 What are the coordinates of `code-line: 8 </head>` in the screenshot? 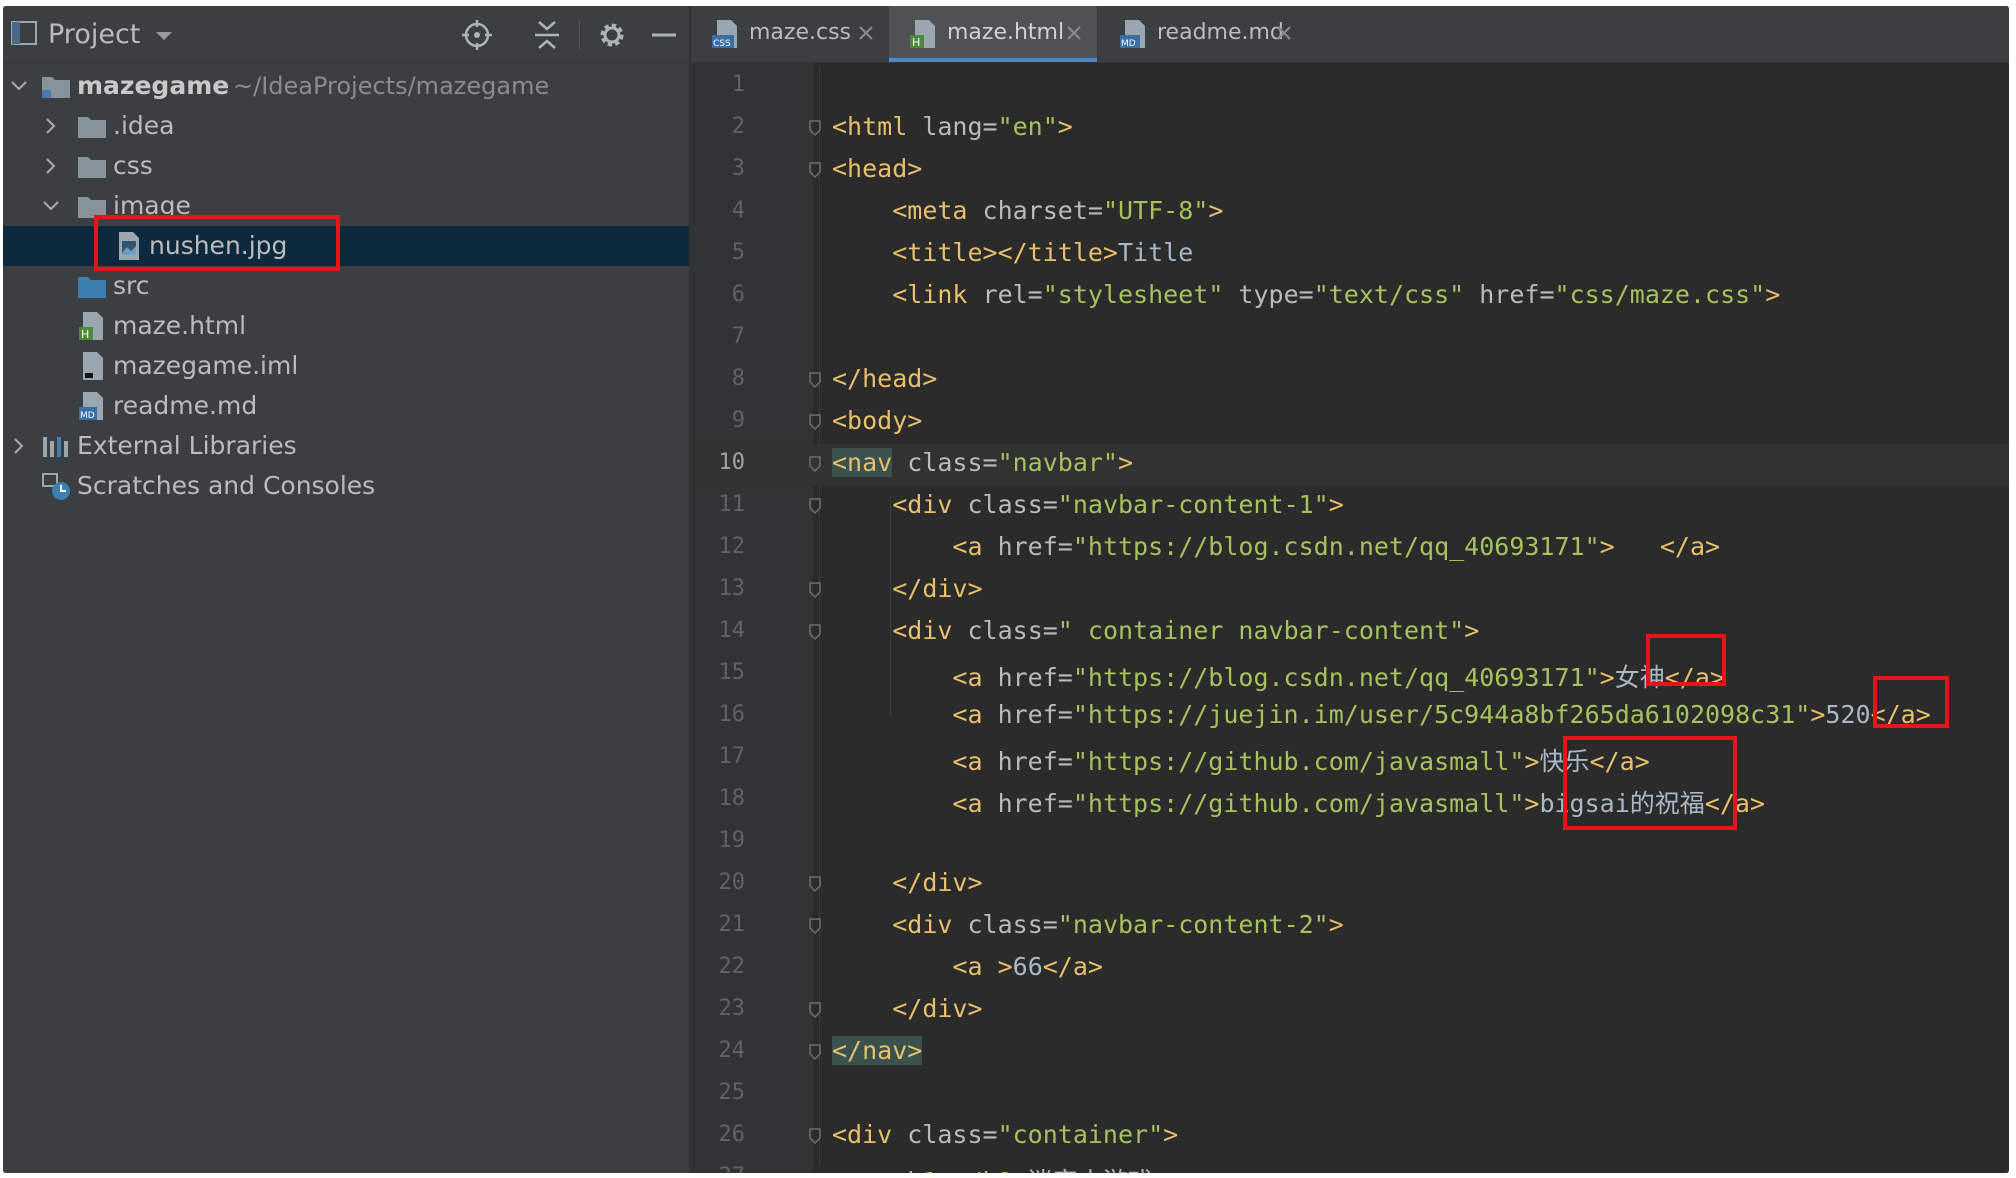 It's located at (1350, 381).